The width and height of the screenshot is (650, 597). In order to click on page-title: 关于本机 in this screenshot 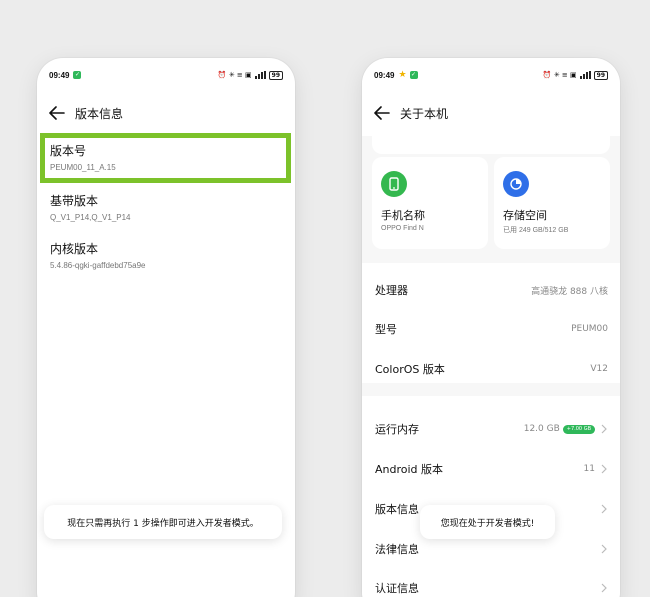, I will do `click(424, 113)`.